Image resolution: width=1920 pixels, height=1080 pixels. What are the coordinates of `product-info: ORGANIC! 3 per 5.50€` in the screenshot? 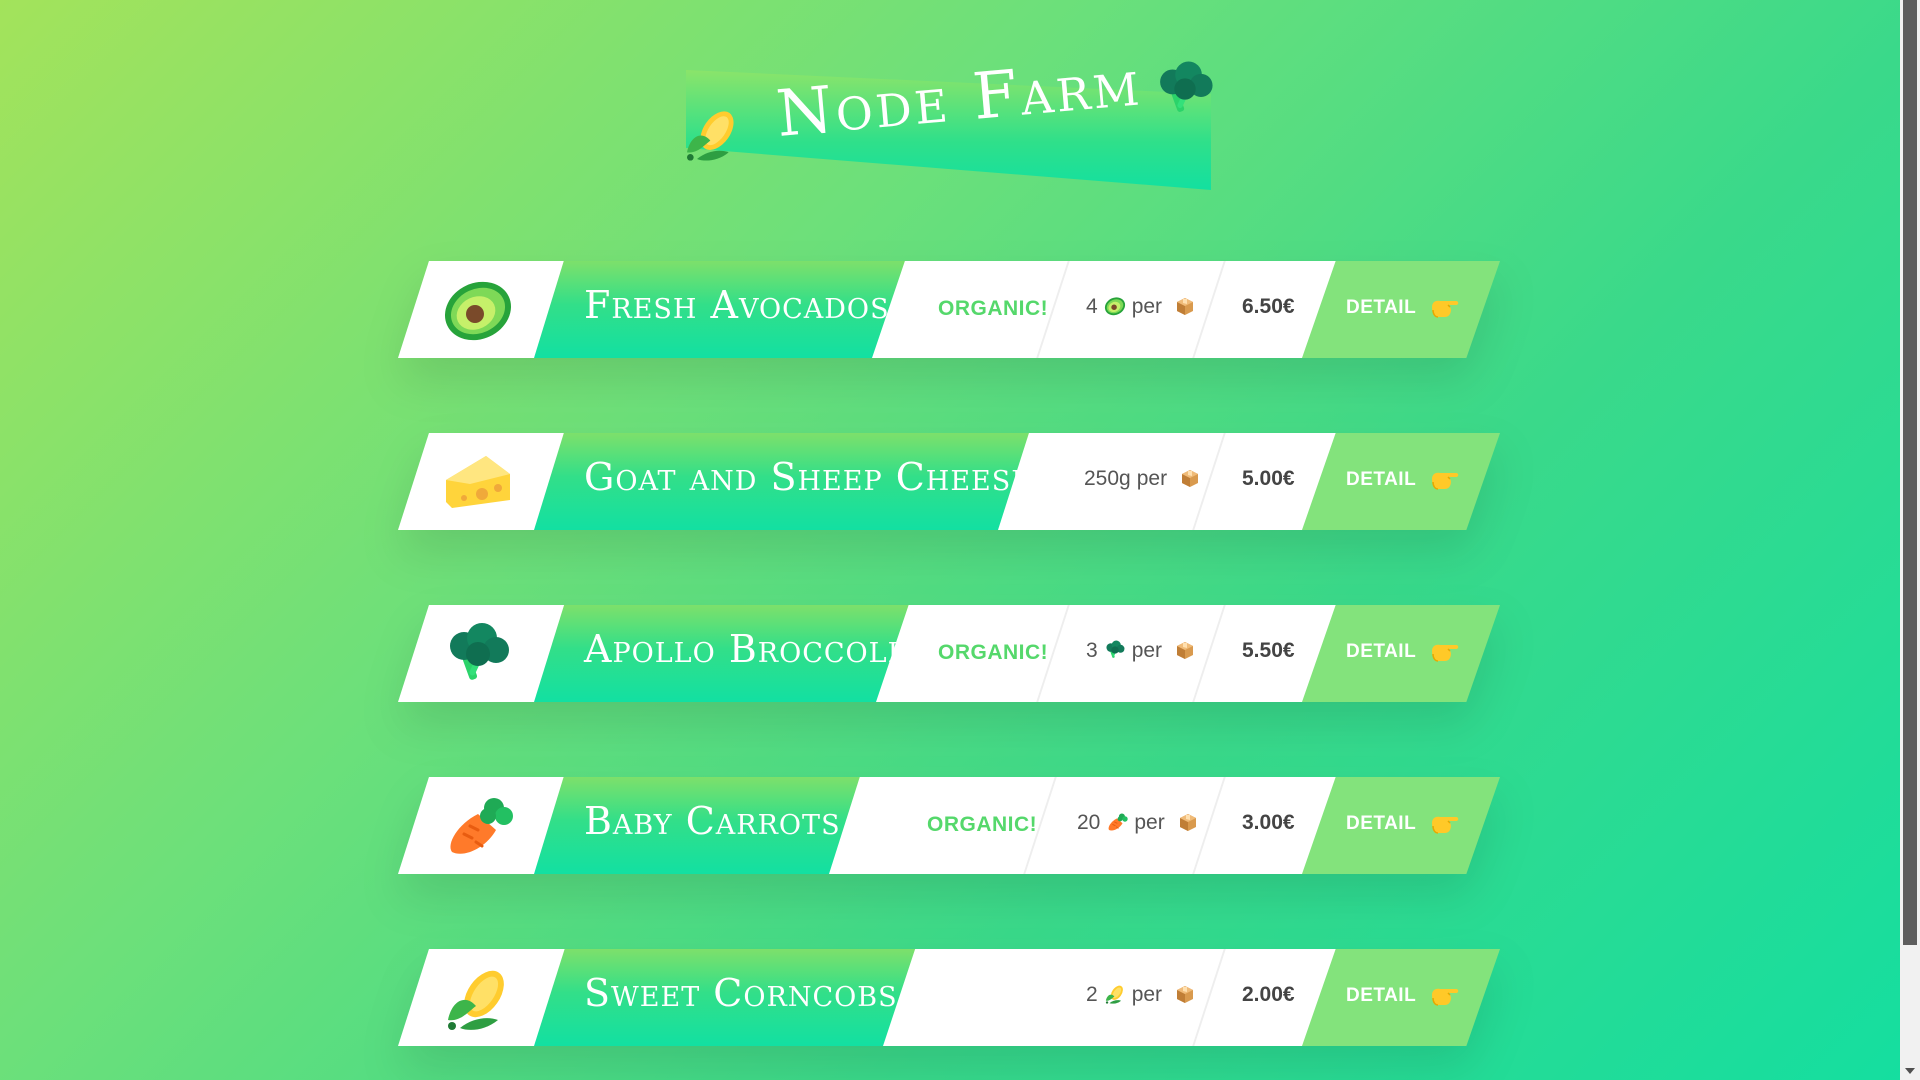 It's located at (1109, 653).